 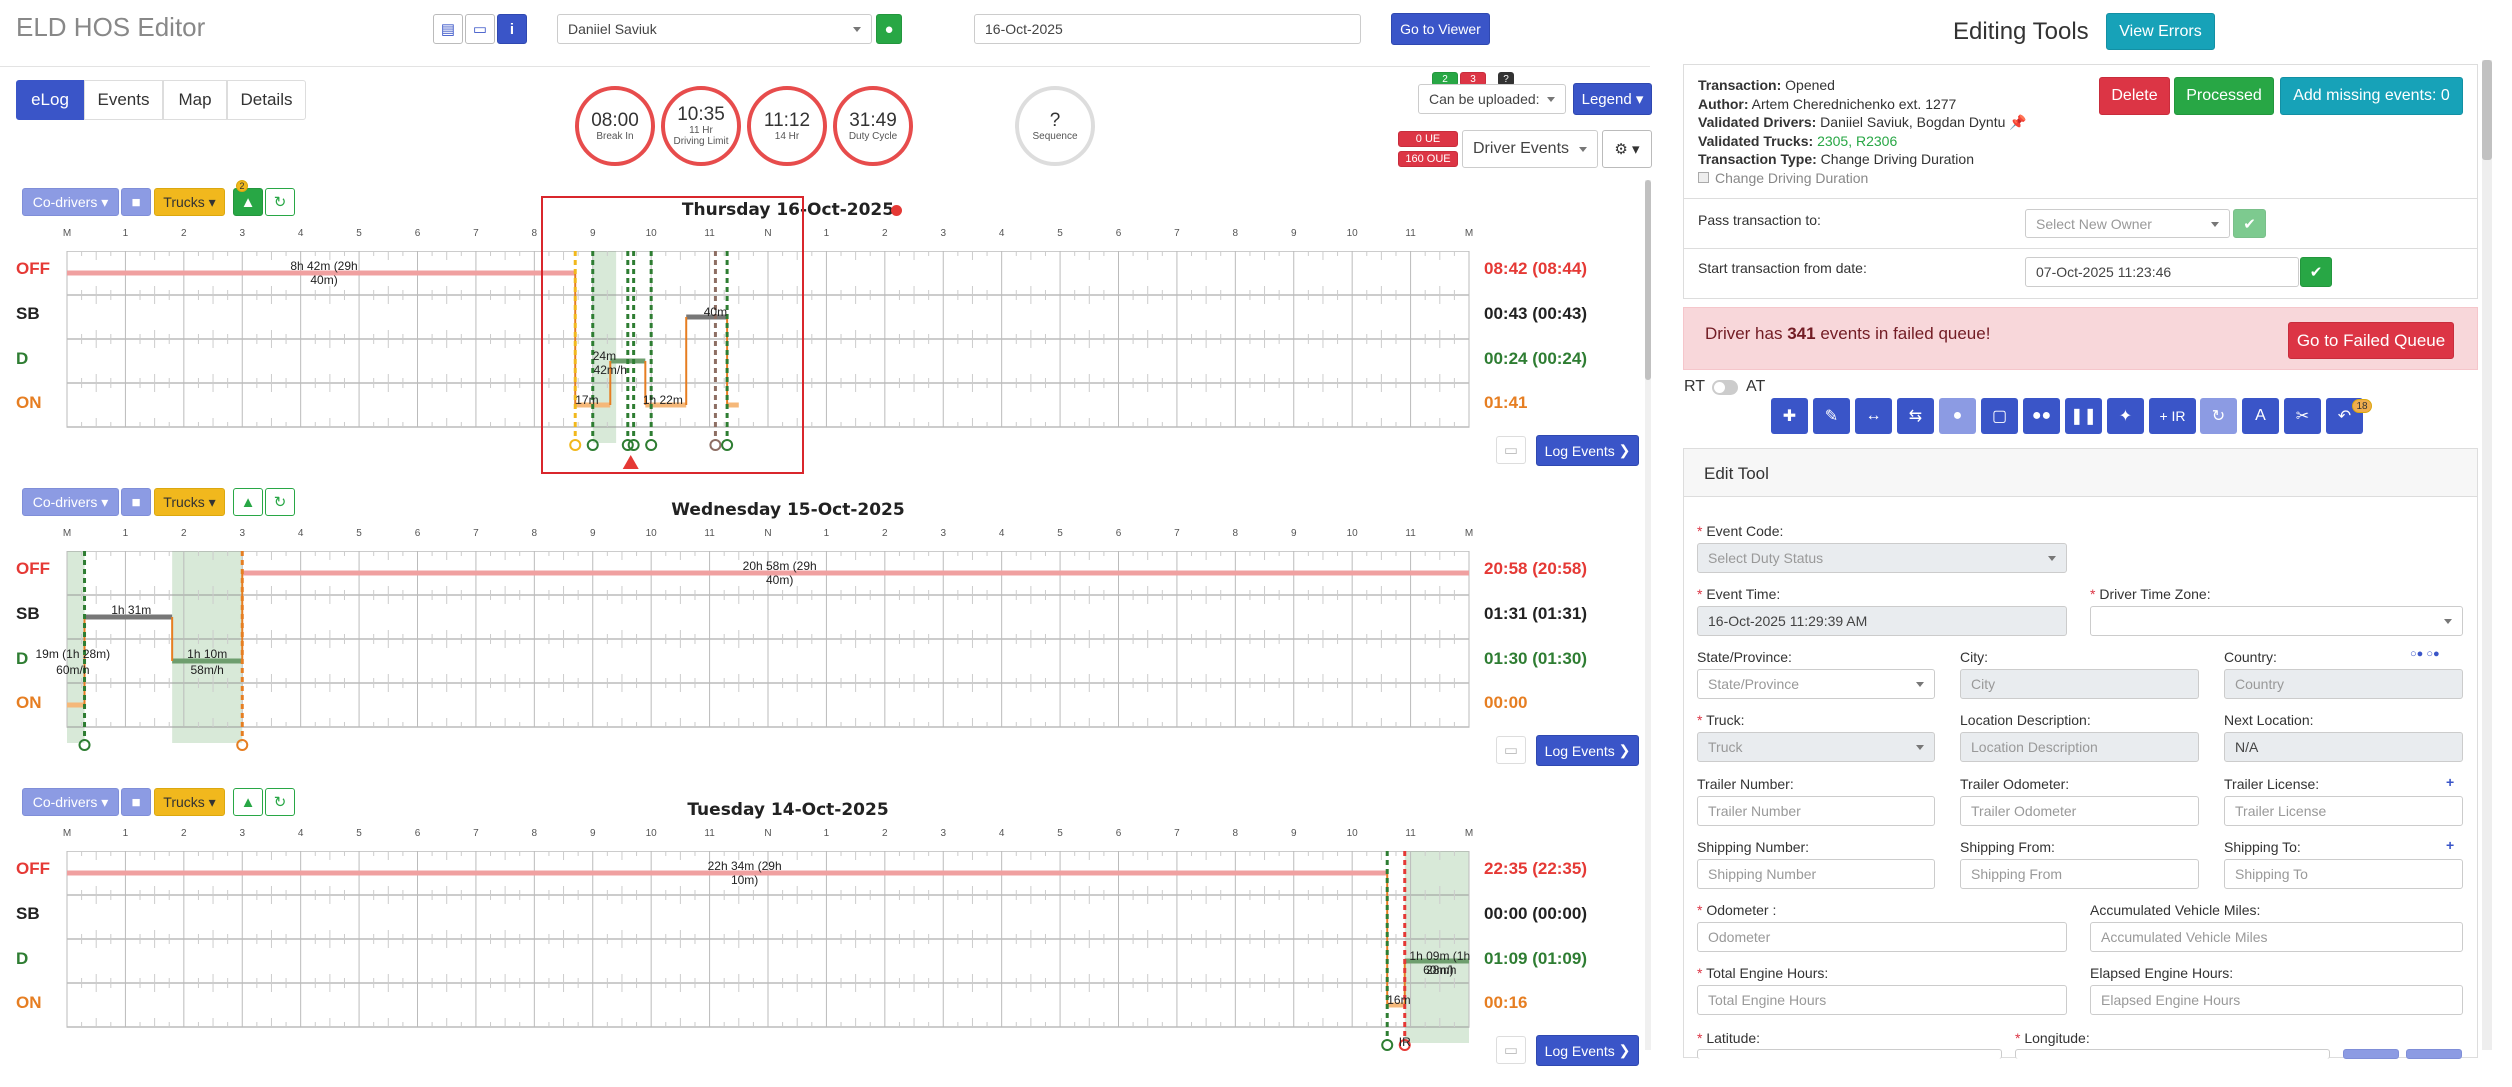 I want to click on shipping-to-input: Shipping To, so click(x=2343, y=874).